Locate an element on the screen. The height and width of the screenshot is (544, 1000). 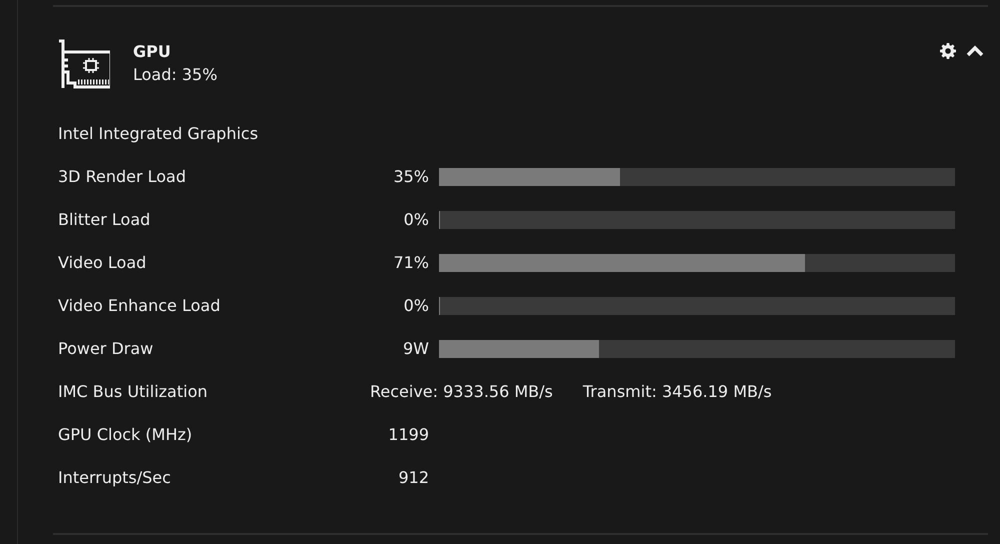
collapse-icon is located at coordinates (975, 51).